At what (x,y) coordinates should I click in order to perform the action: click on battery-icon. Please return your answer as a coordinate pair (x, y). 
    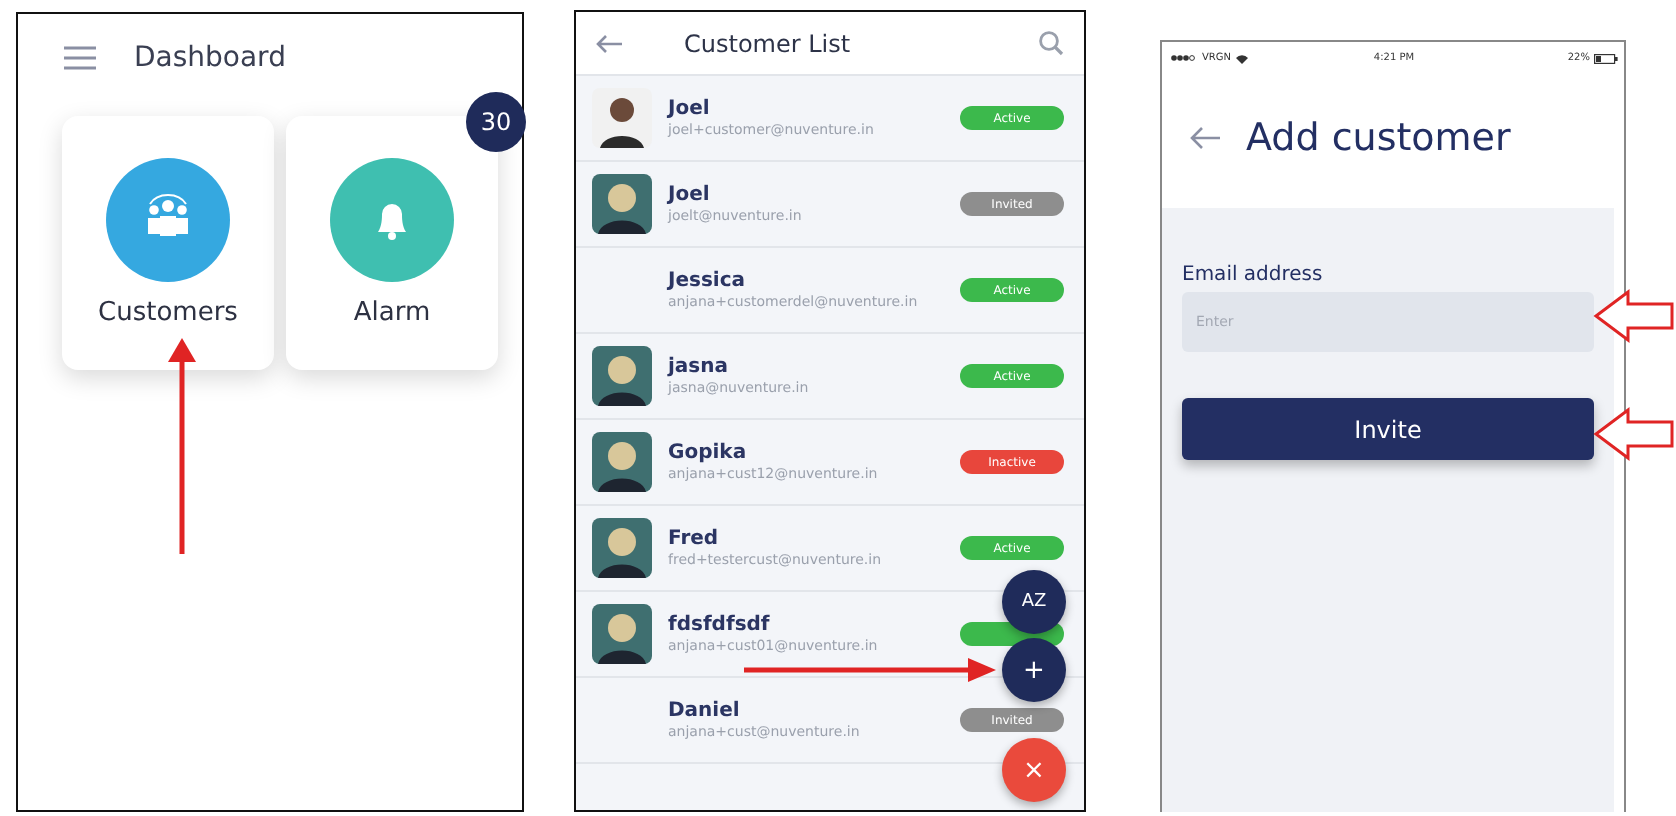
    Looking at the image, I should click on (1606, 58).